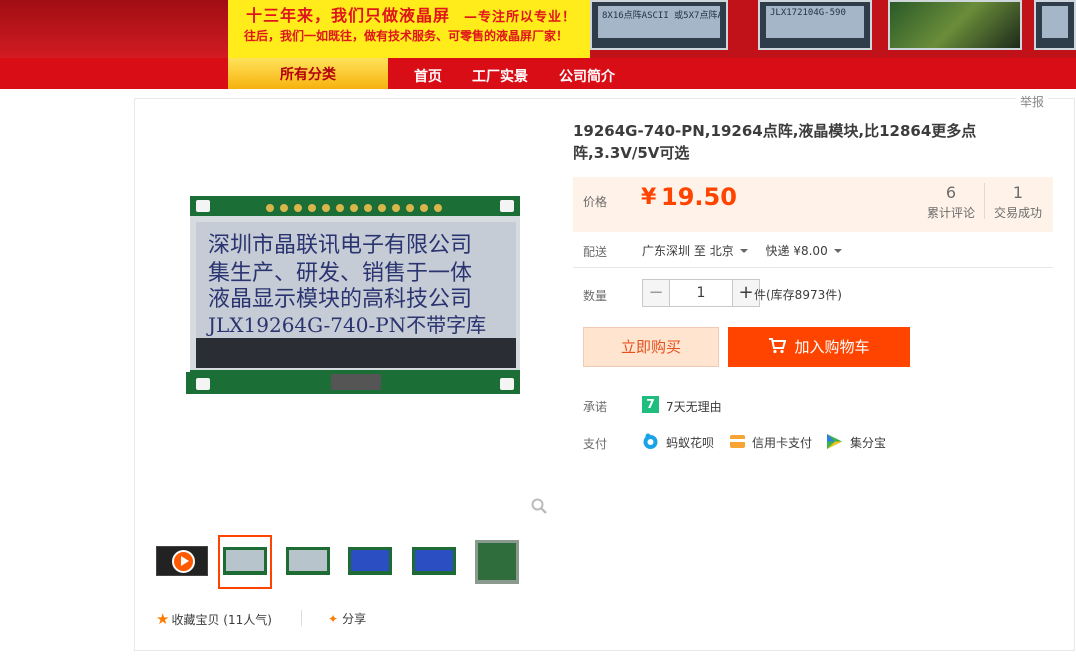 Image resolution: width=1076 pixels, height=660 pixels. I want to click on stock-info: 件(库存8973件), so click(798, 295).